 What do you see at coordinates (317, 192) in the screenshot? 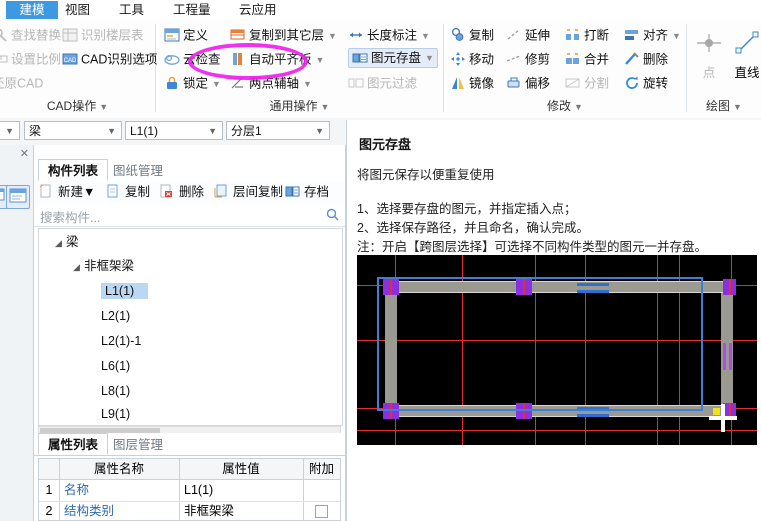
I see `toolbar-label: 存档` at bounding box center [317, 192].